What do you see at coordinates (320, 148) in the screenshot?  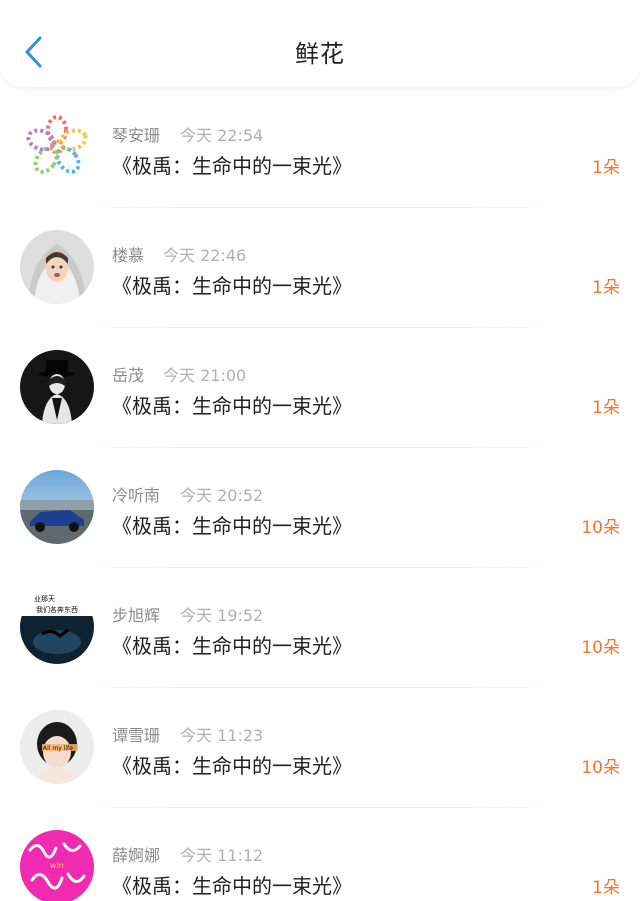 I see `list-item: 琴安珊 今天 22:54 《极禹：生命中的一束光》 1朵` at bounding box center [320, 148].